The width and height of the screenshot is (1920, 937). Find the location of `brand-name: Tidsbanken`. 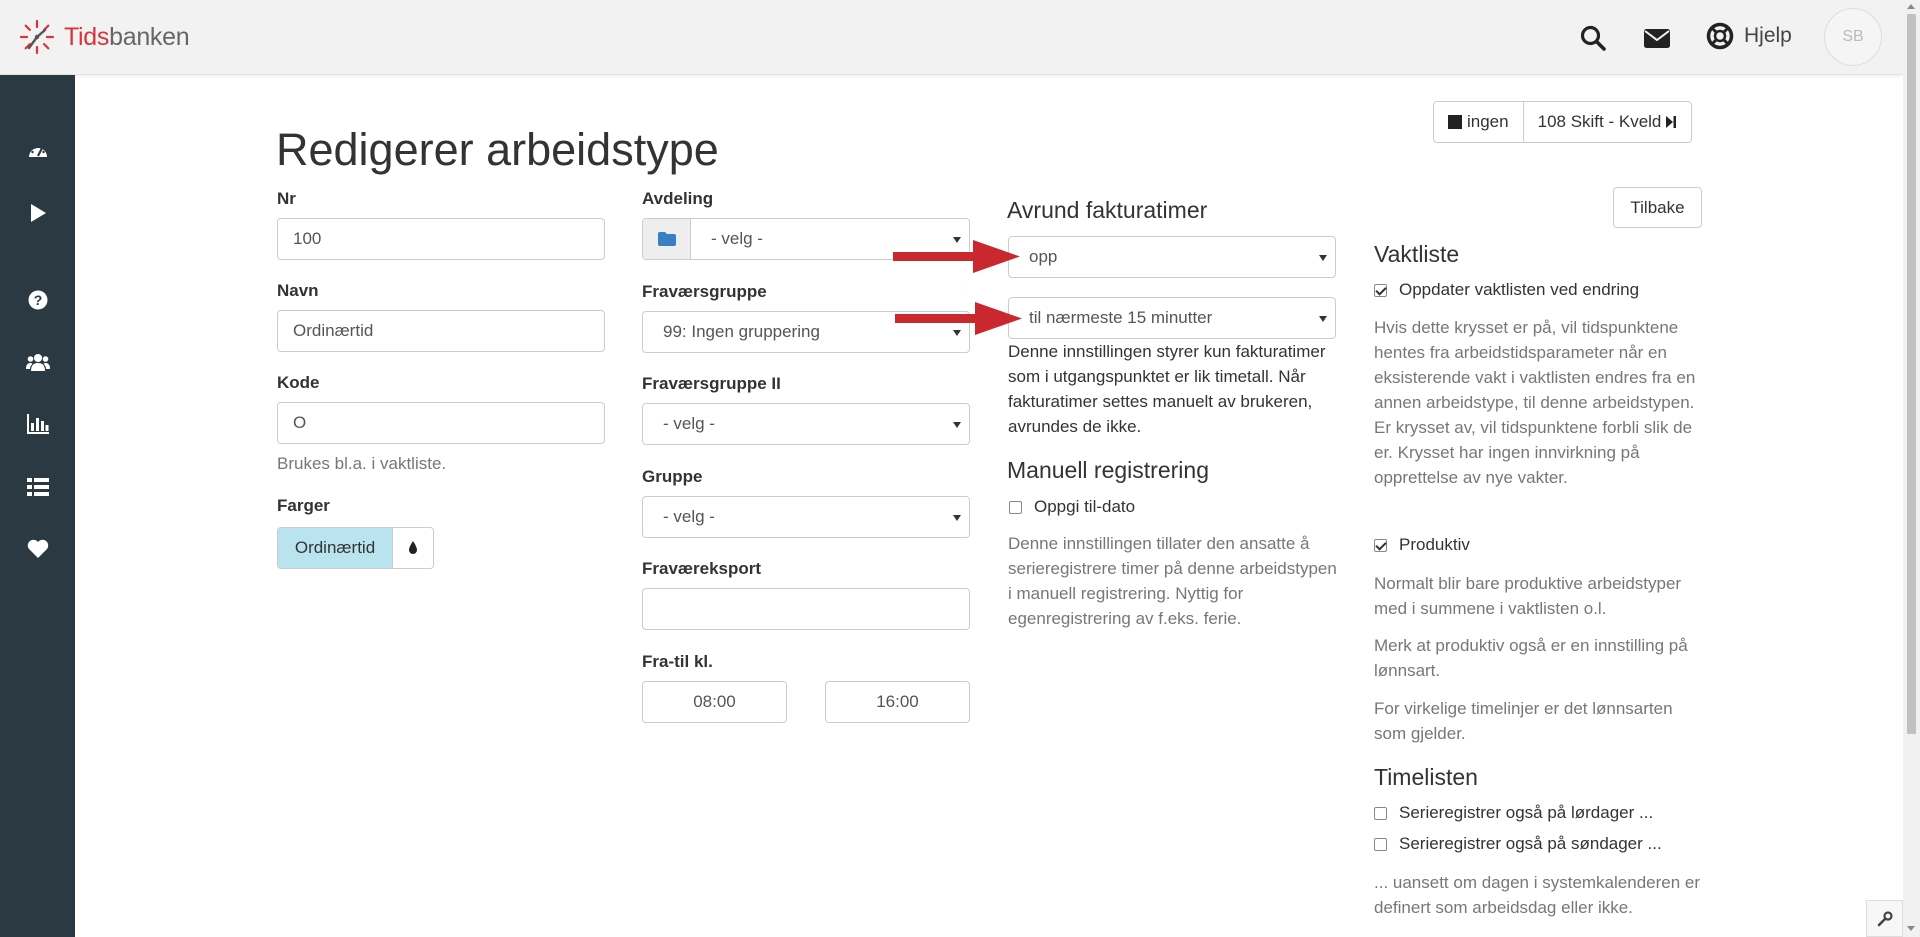

brand-name: Tidsbanken is located at coordinates (127, 36).